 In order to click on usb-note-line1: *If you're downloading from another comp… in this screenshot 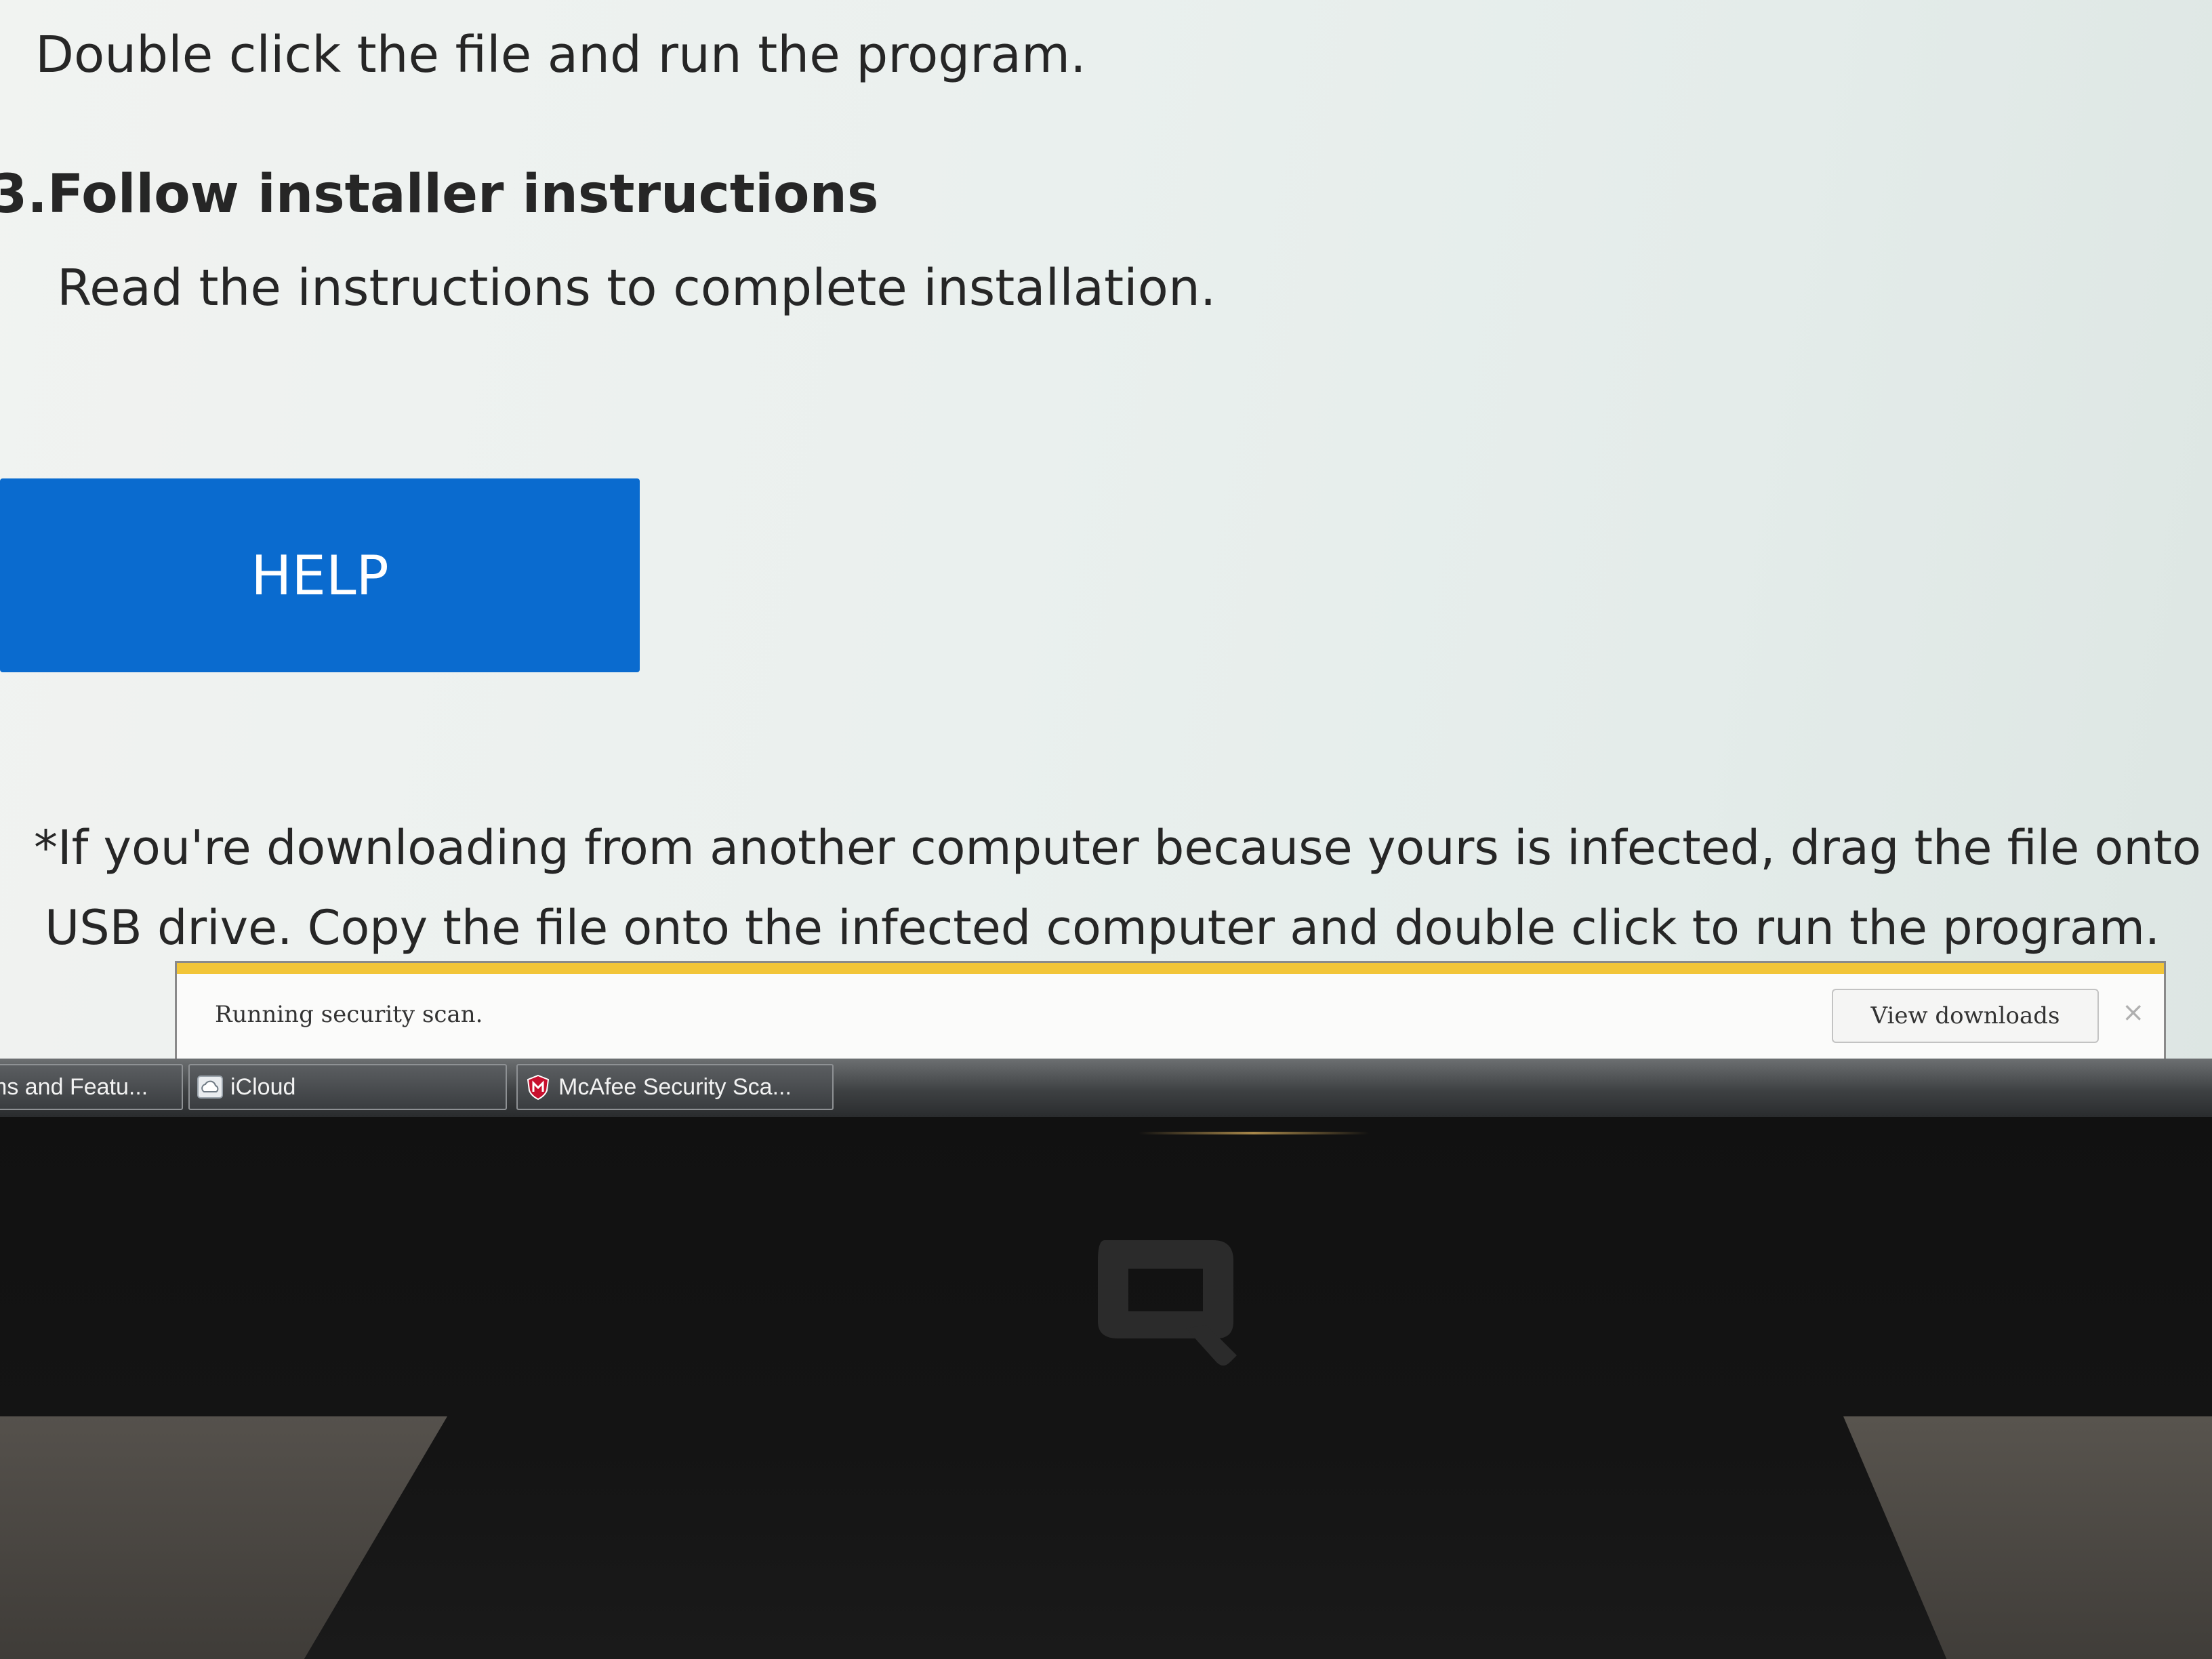, I will do `click(1123, 848)`.